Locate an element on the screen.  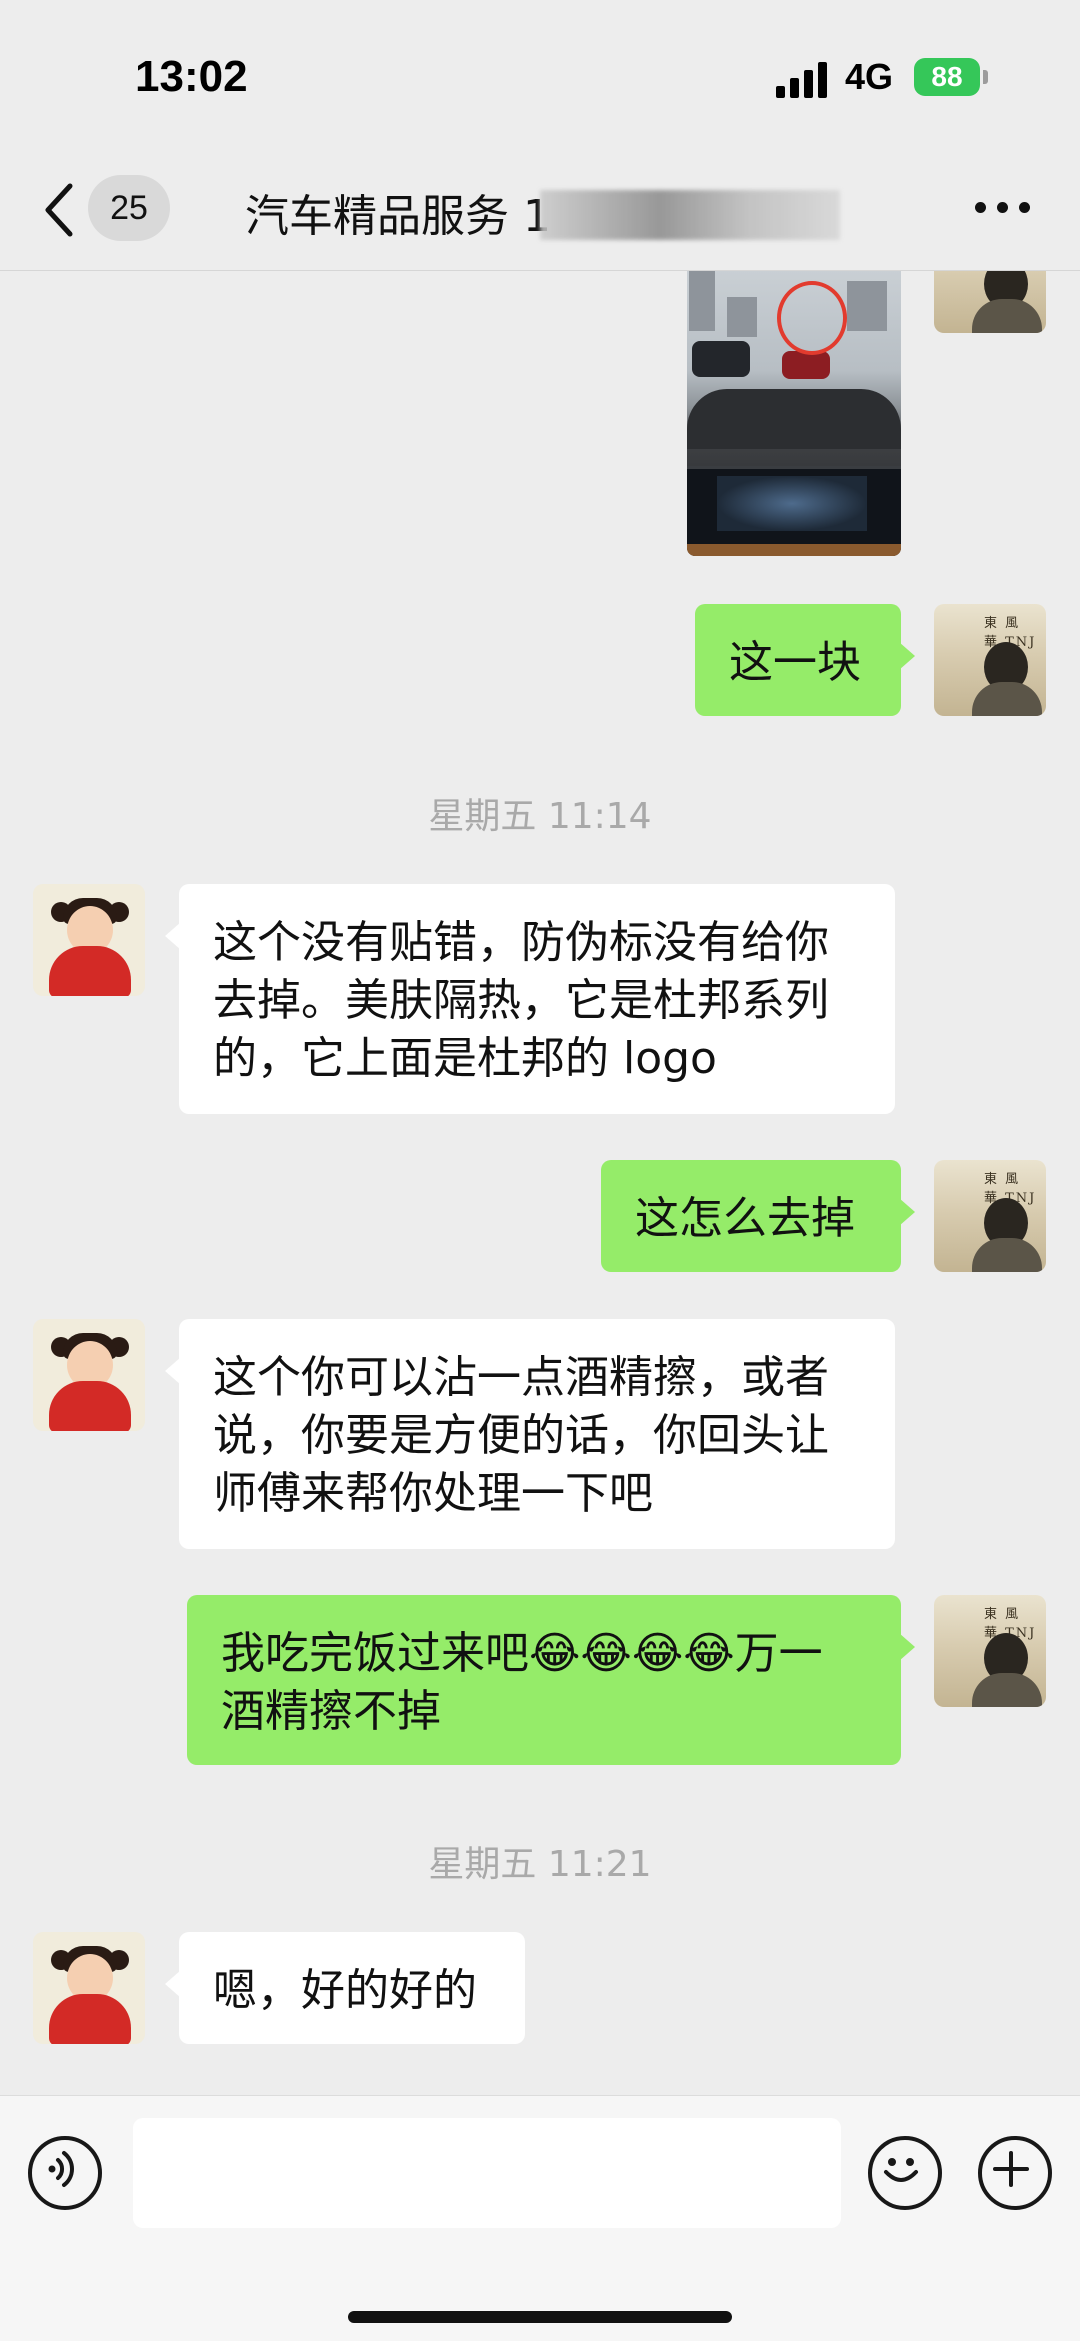
message-bubble-outgoing: 这一块 is located at coordinates (805, 660).